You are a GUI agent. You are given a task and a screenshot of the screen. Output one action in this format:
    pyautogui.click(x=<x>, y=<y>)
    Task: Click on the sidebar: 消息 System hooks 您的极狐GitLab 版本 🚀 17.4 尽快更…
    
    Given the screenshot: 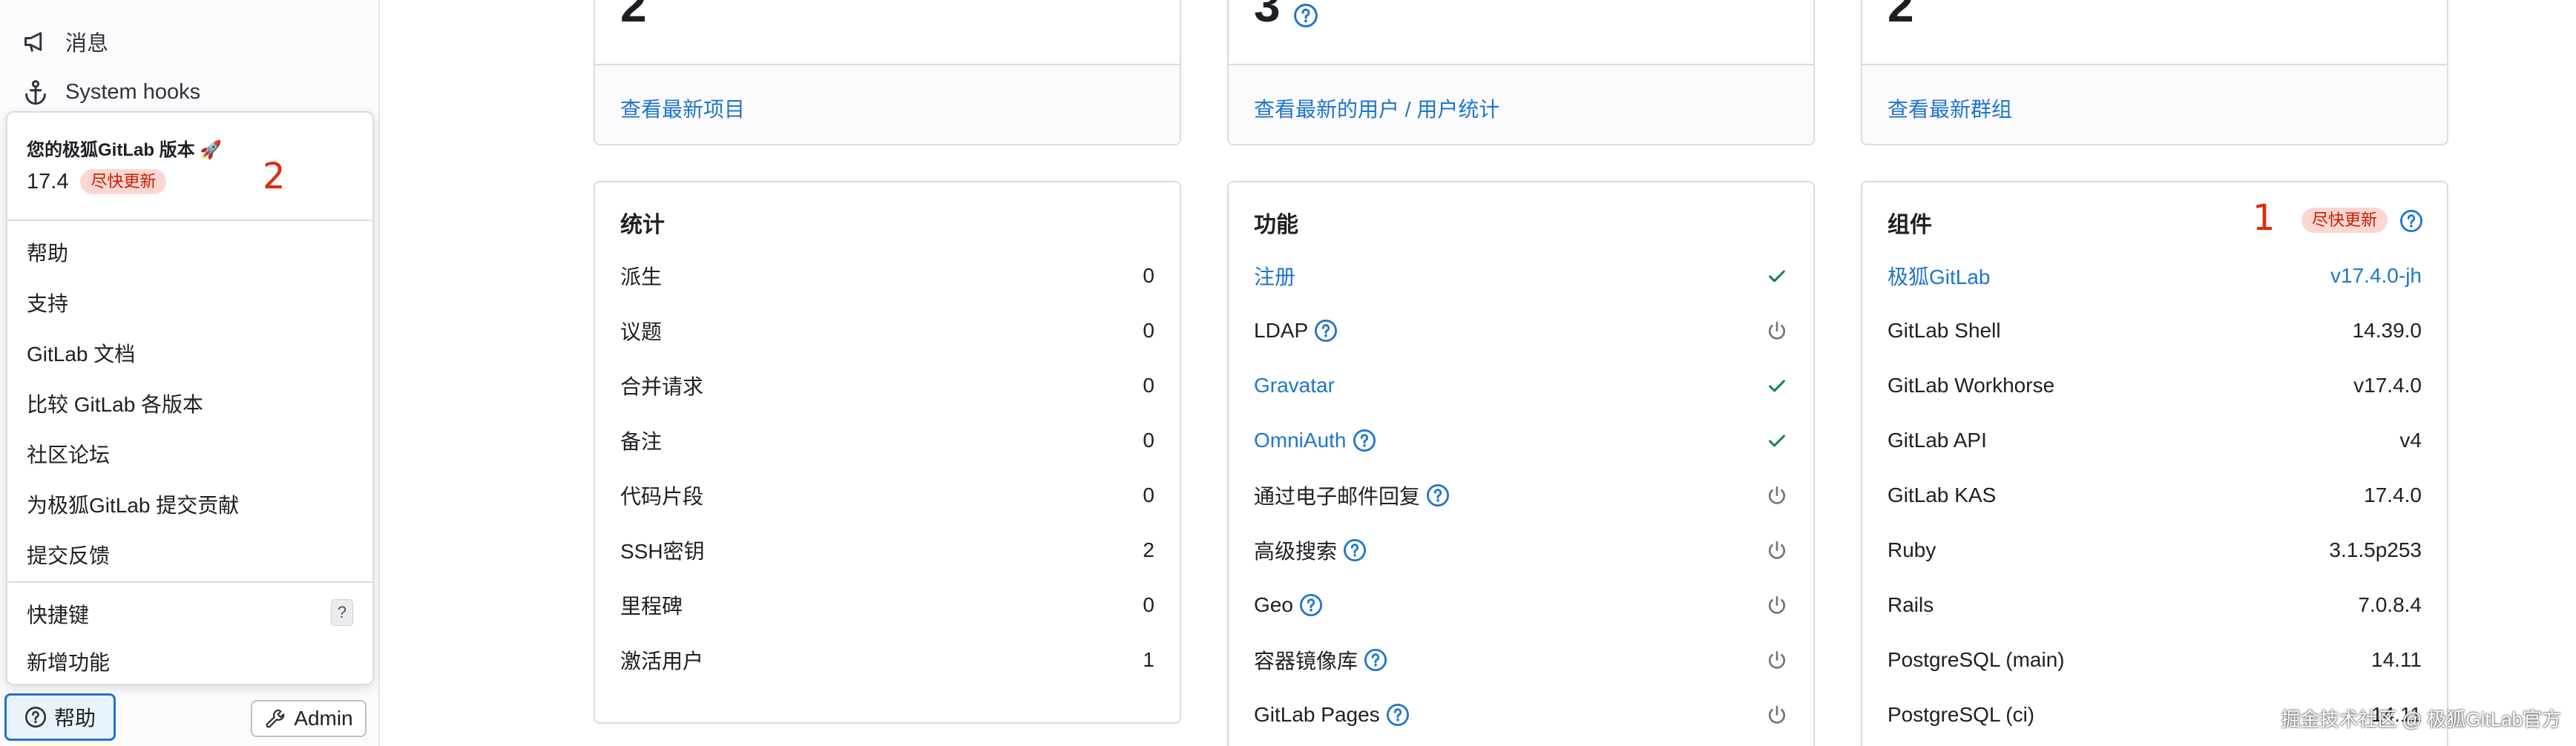 What is the action you would take?
    pyautogui.click(x=190, y=373)
    